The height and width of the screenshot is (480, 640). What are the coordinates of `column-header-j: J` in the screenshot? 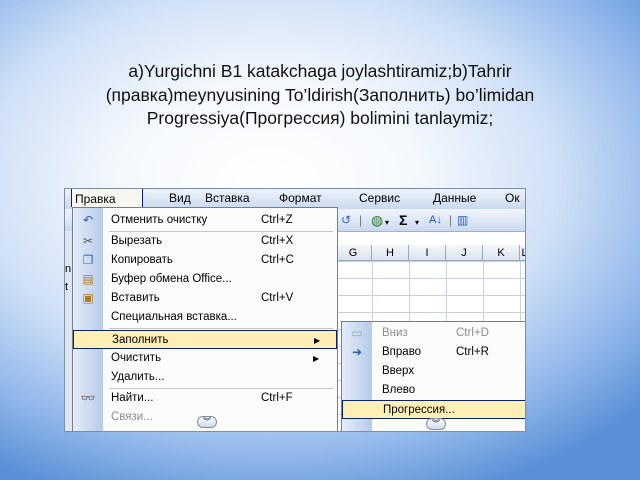 It's located at (464, 253).